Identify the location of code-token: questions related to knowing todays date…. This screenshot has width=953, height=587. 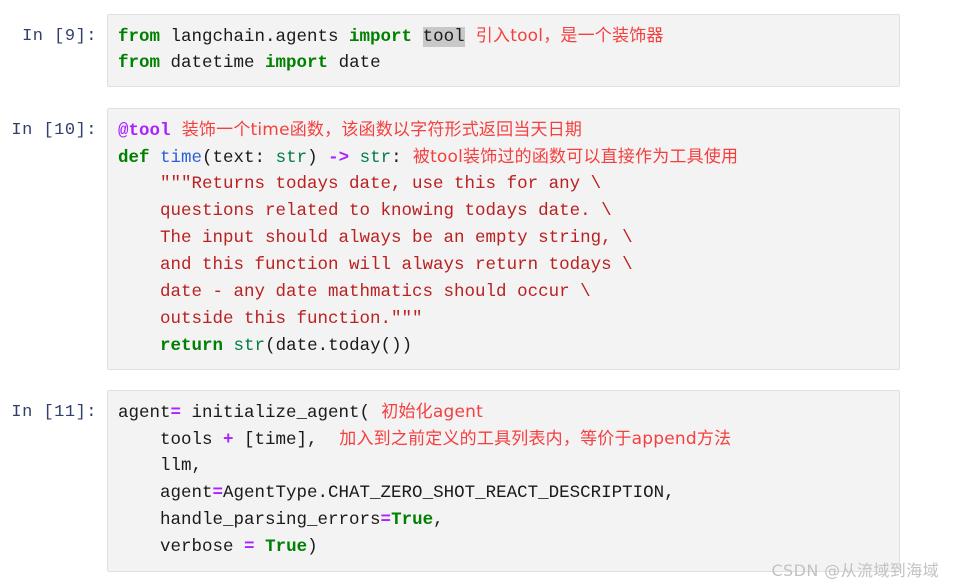
(365, 211).